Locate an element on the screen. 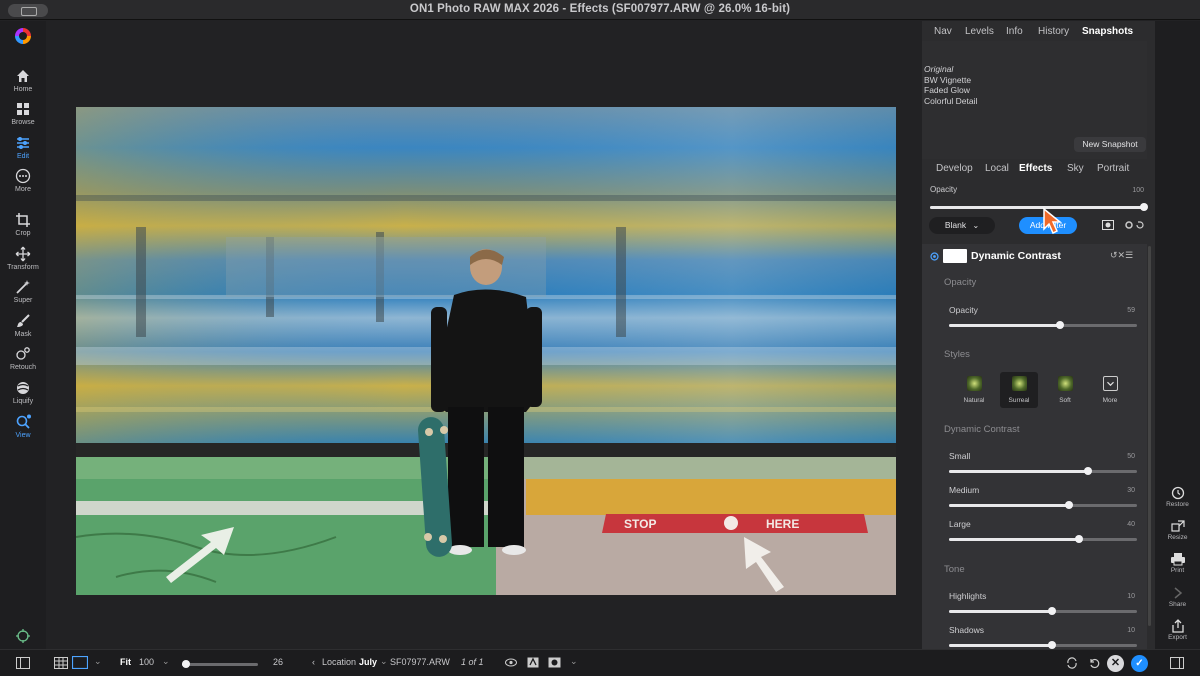  export-button: Export is located at coordinates (1177, 630).